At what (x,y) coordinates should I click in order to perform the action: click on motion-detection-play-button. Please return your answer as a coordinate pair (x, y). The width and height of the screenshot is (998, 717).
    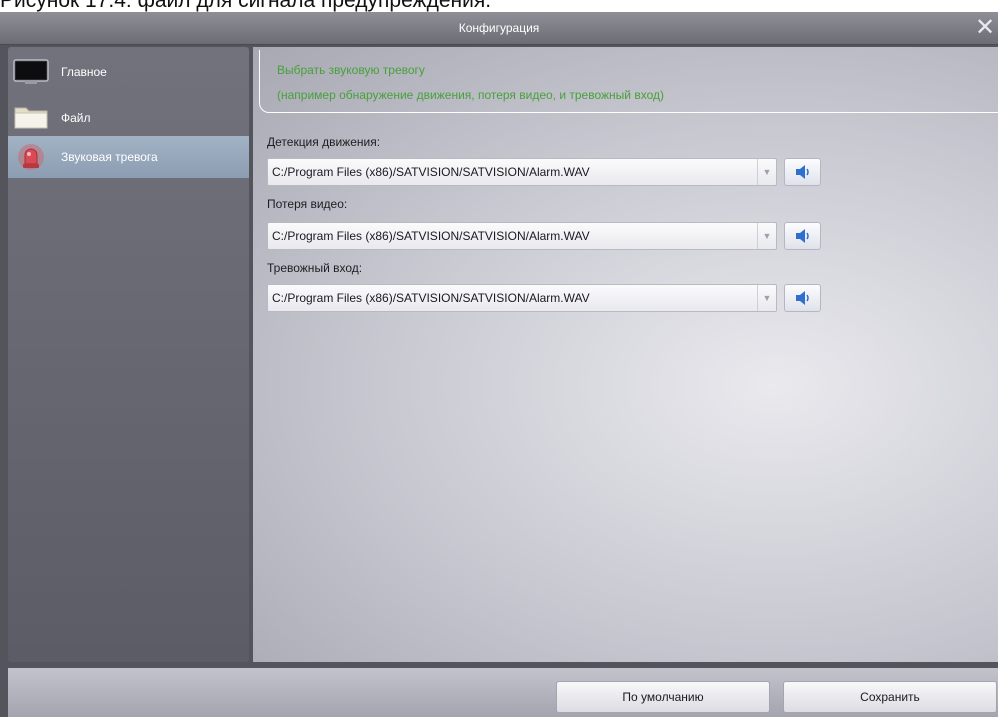
    Looking at the image, I should click on (802, 172).